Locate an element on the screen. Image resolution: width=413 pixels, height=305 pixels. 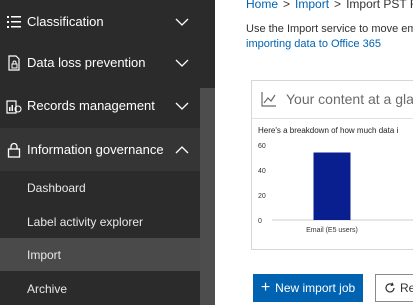
breadcrumb-current: Import PST Fi is located at coordinates (379, 5).